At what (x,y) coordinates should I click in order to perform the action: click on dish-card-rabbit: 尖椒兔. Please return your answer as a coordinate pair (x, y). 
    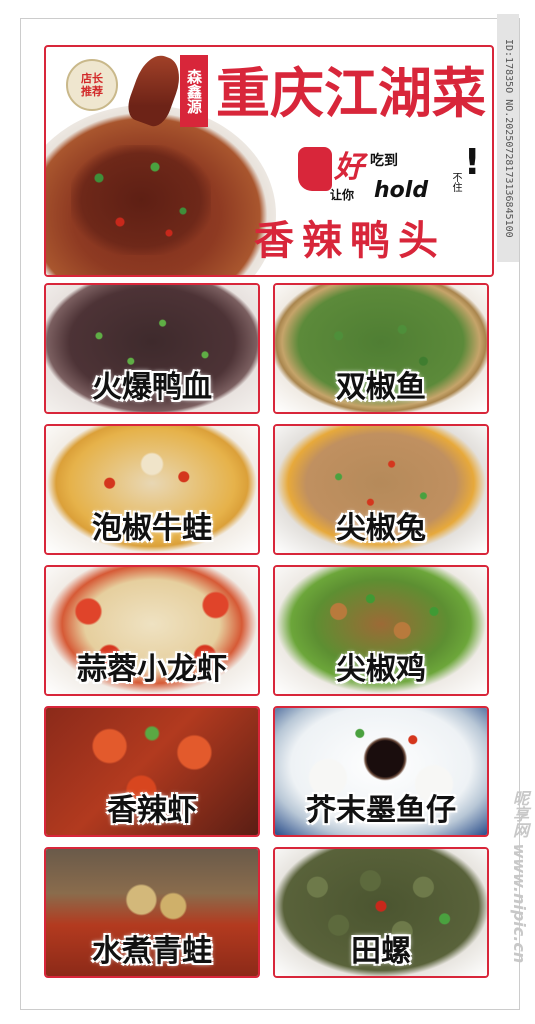
    Looking at the image, I should click on (381, 489).